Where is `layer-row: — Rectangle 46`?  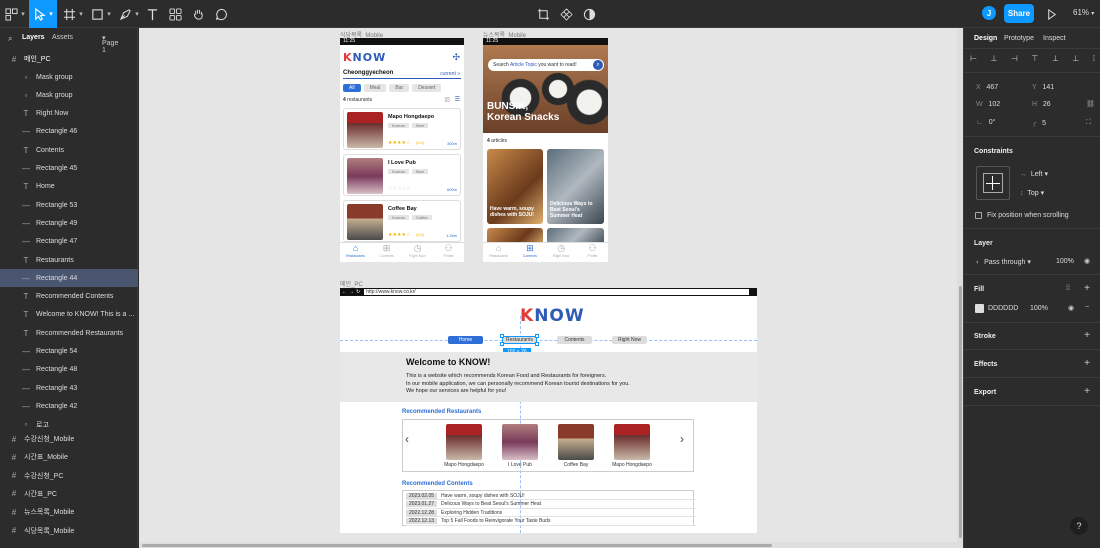 layer-row: — Rectangle 46 is located at coordinates (69, 132).